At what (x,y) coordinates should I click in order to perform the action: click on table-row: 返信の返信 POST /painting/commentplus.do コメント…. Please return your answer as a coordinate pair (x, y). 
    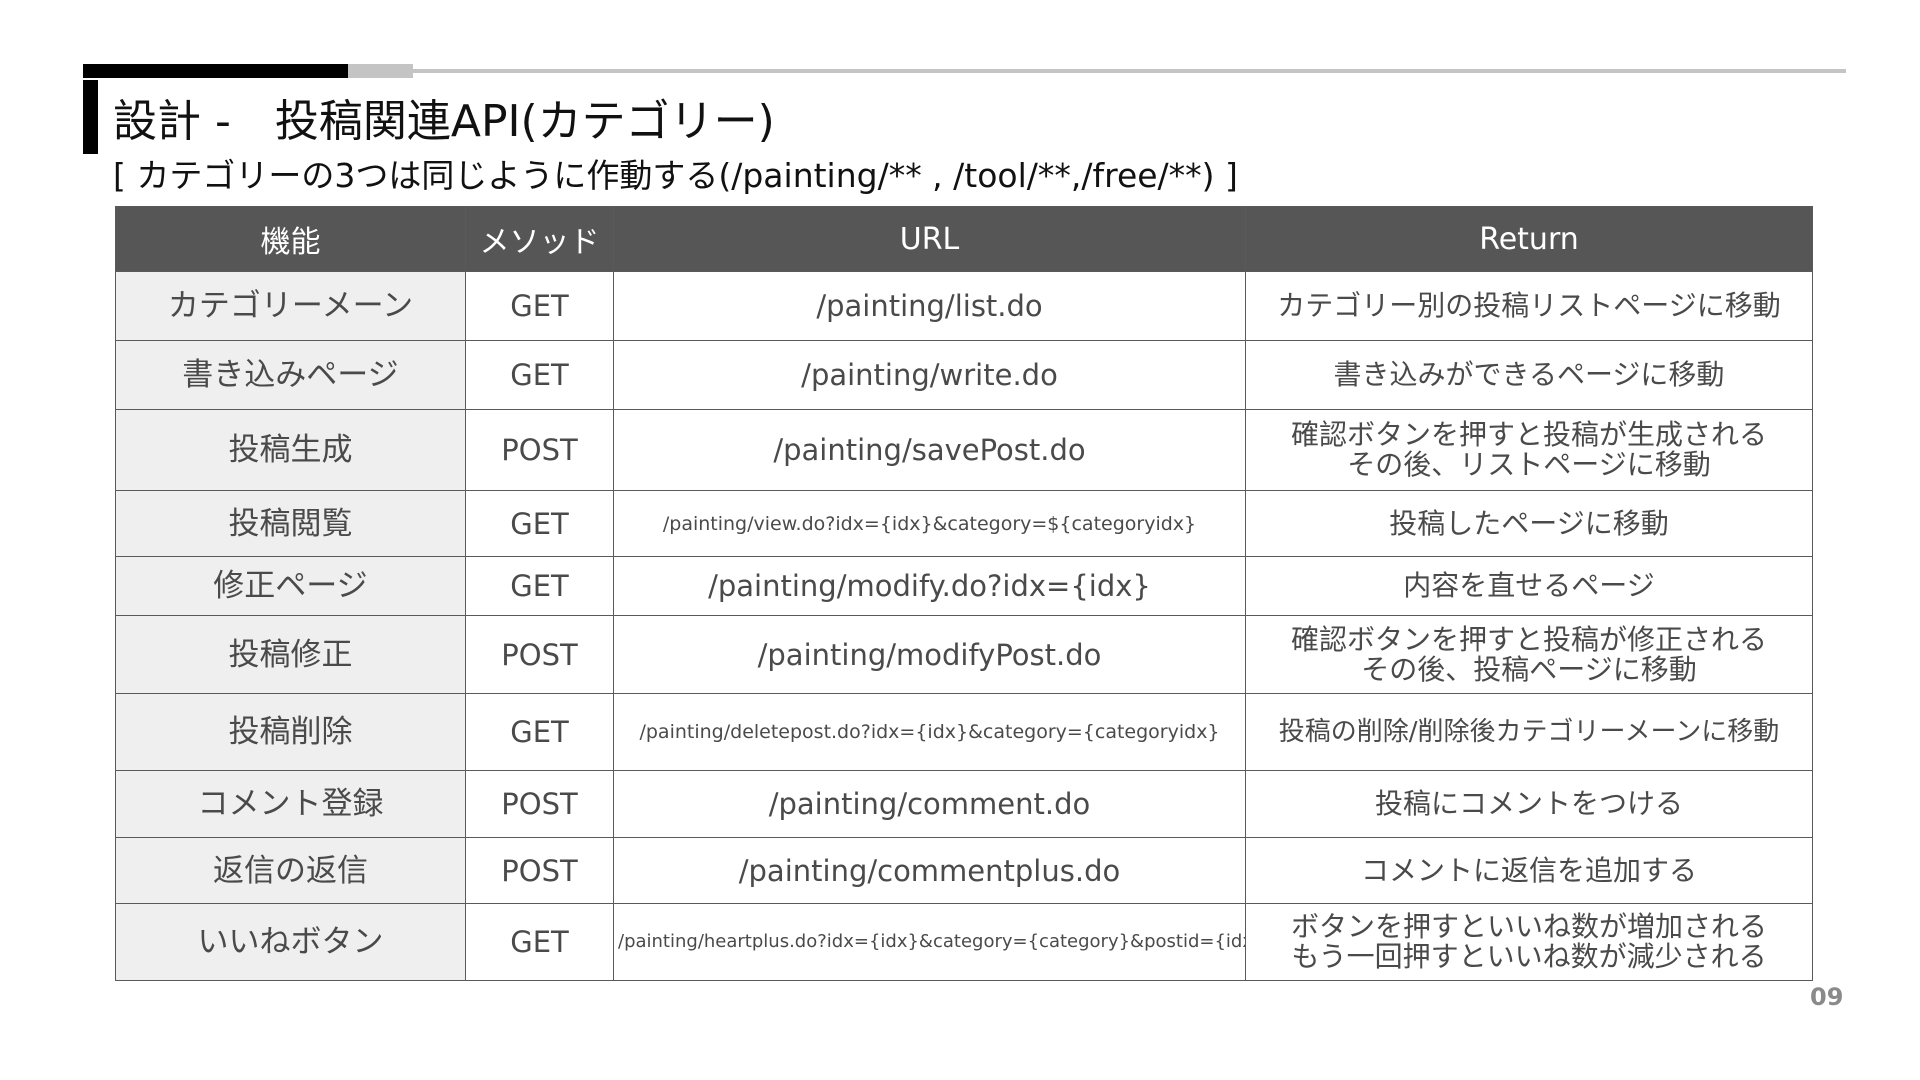
    Looking at the image, I should click on (964, 870).